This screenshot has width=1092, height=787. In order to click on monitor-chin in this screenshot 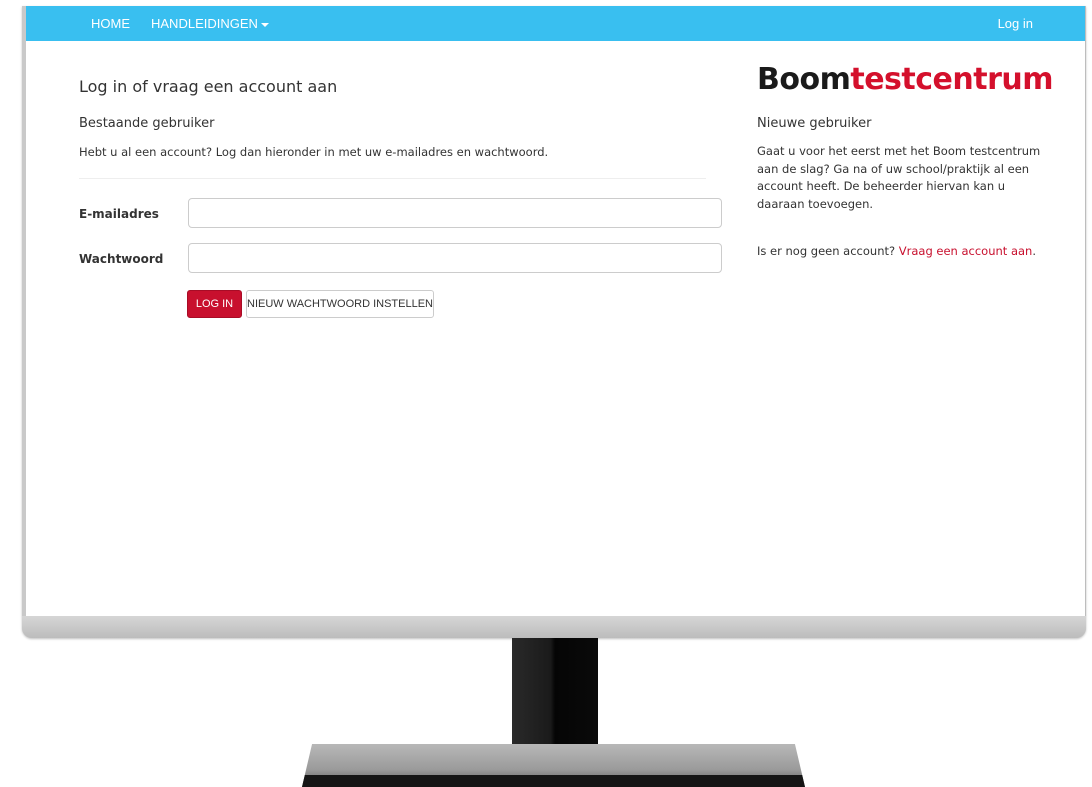, I will do `click(554, 627)`.